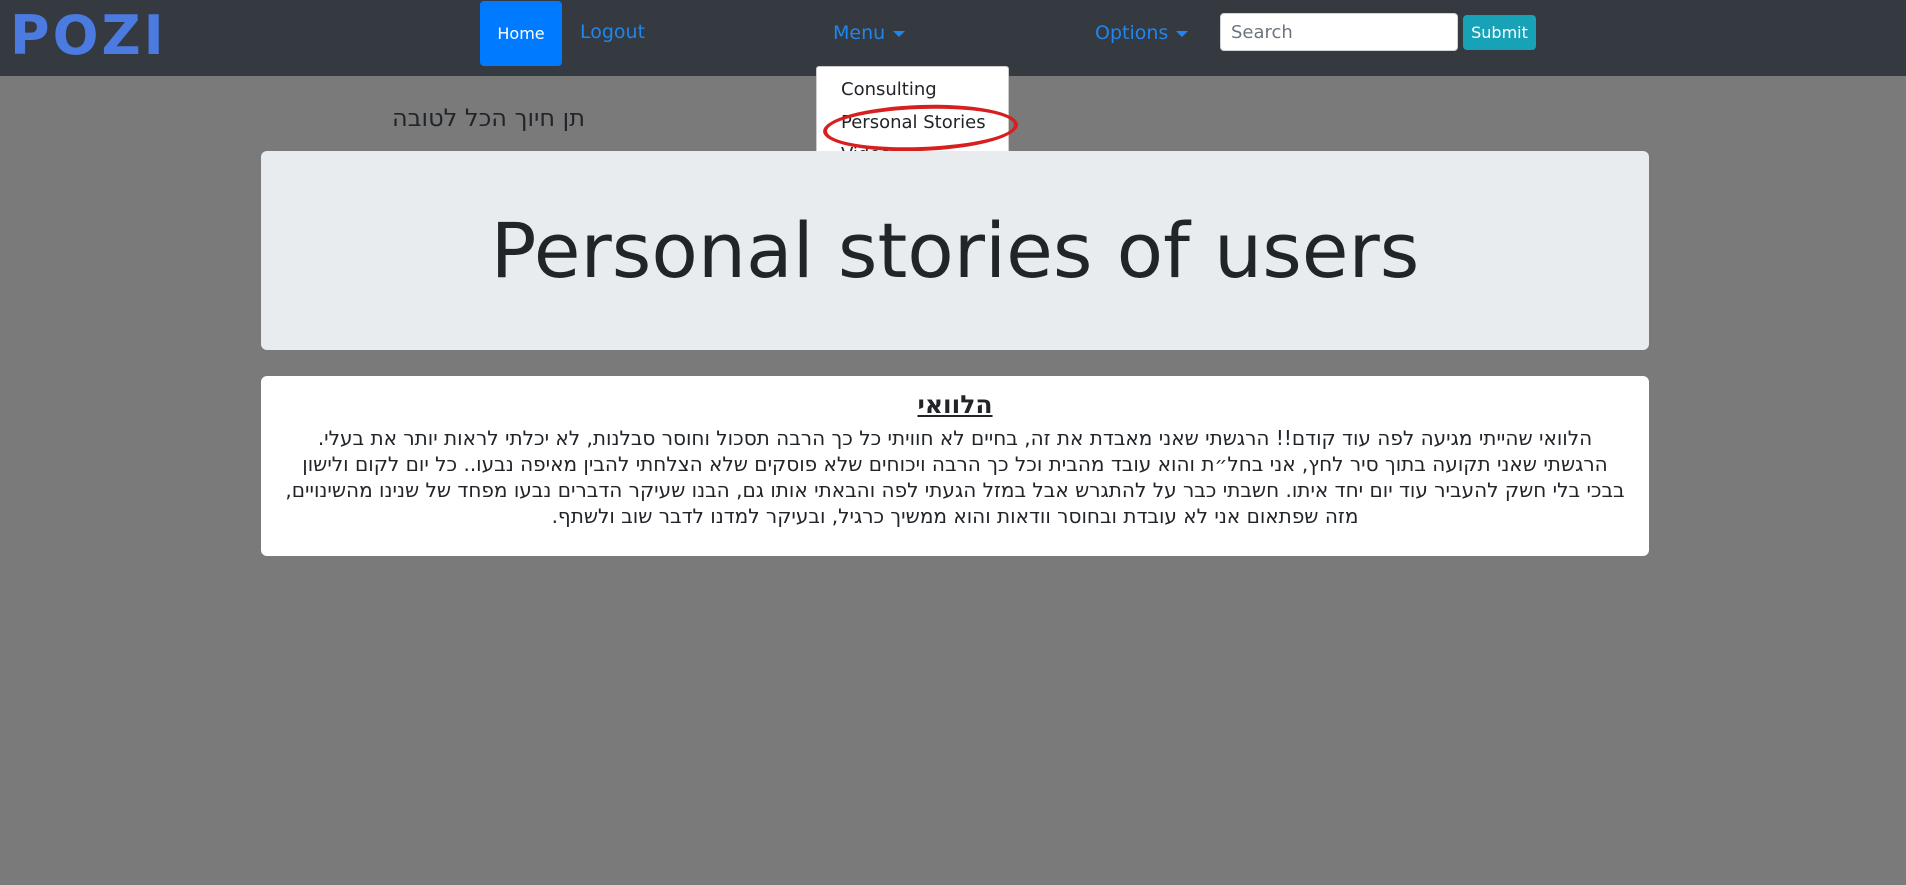  Describe the element at coordinates (859, 33) in the screenshot. I see `menu-label: Menu` at that location.